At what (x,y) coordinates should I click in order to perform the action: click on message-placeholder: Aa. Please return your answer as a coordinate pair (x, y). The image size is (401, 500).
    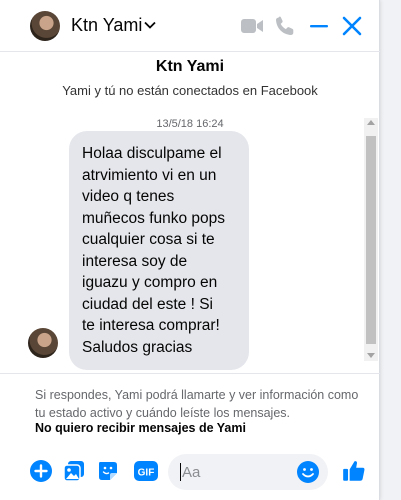
    Looking at the image, I should click on (191, 472).